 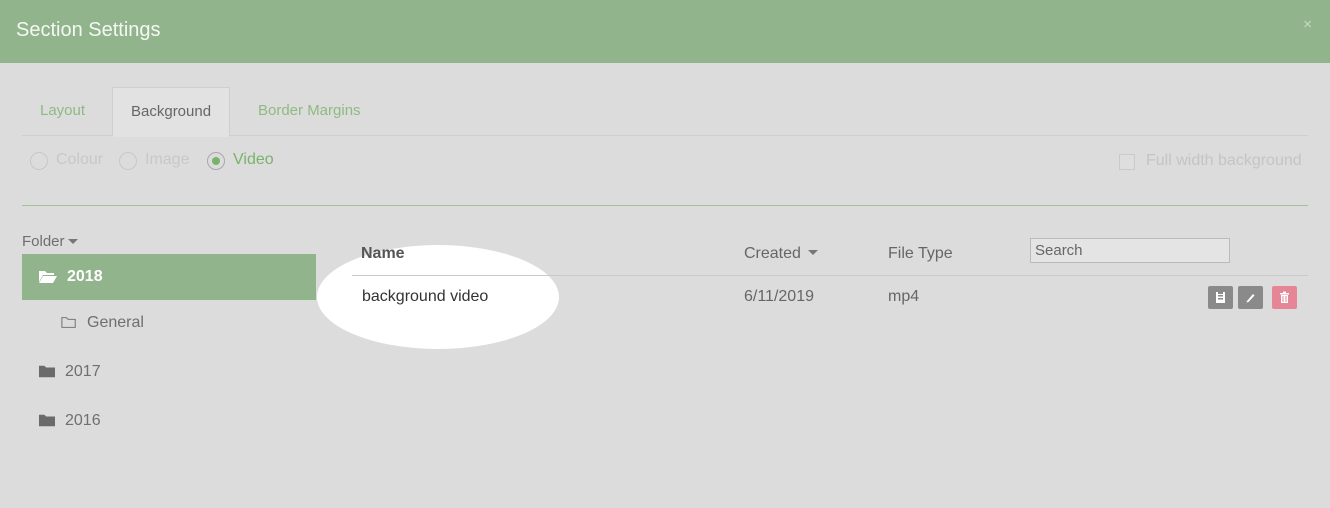 I want to click on folder-open-icon, so click(x=48, y=277).